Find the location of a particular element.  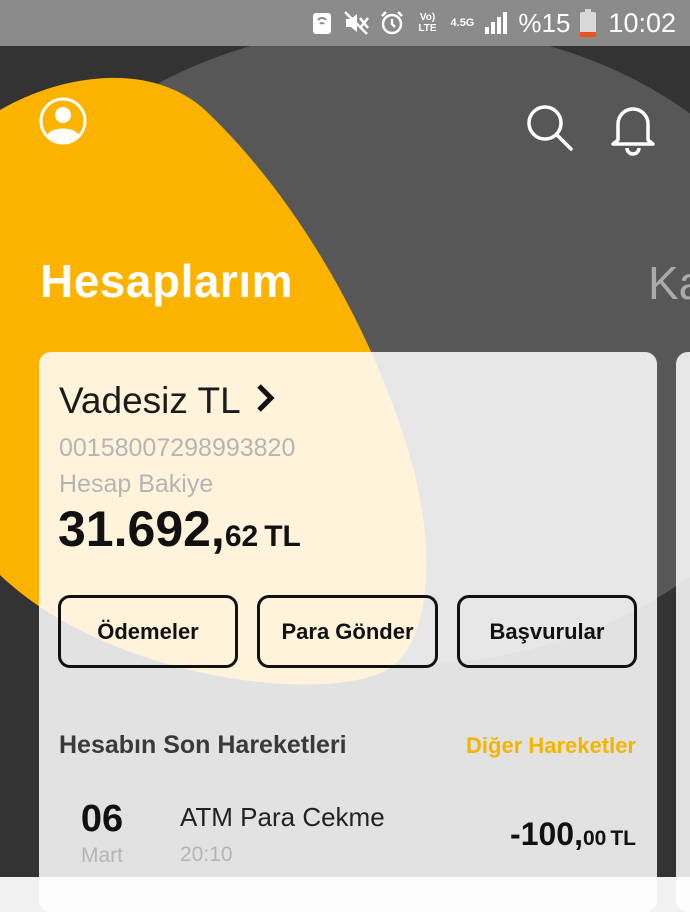

balance-currency: TL is located at coordinates (282, 536).